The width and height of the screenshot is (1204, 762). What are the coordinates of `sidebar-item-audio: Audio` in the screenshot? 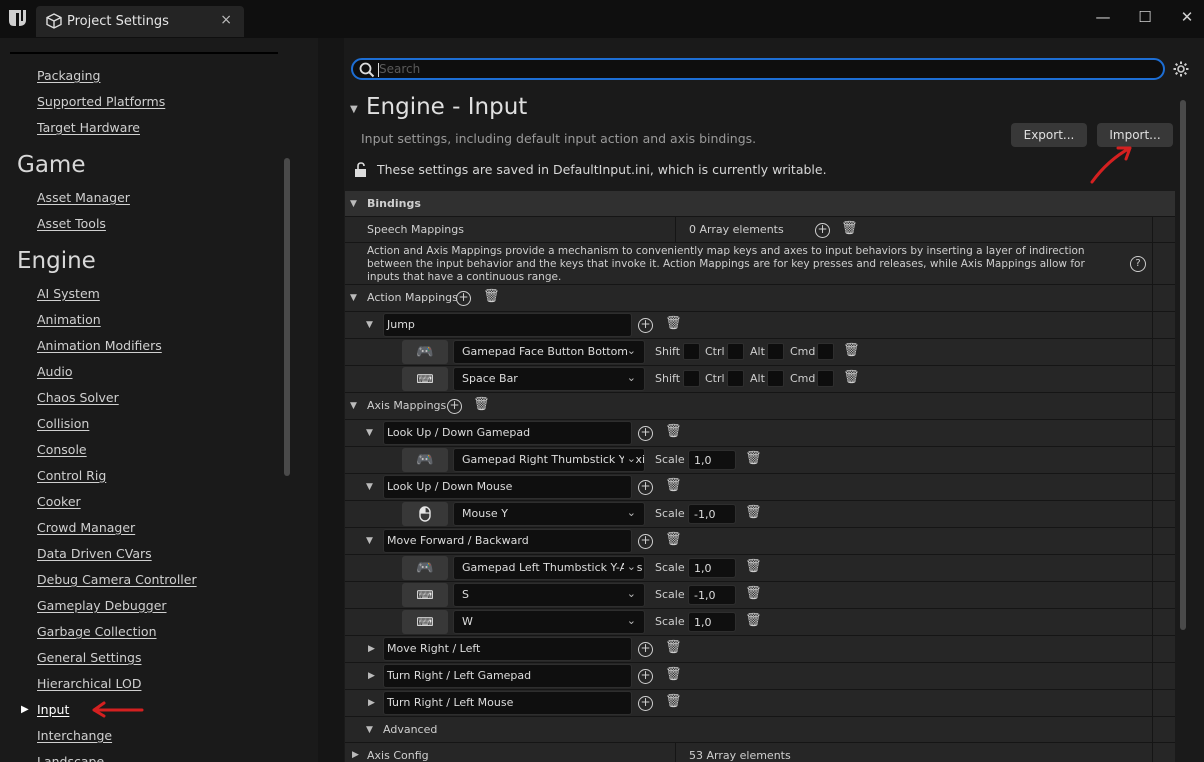 It's located at (55, 371).